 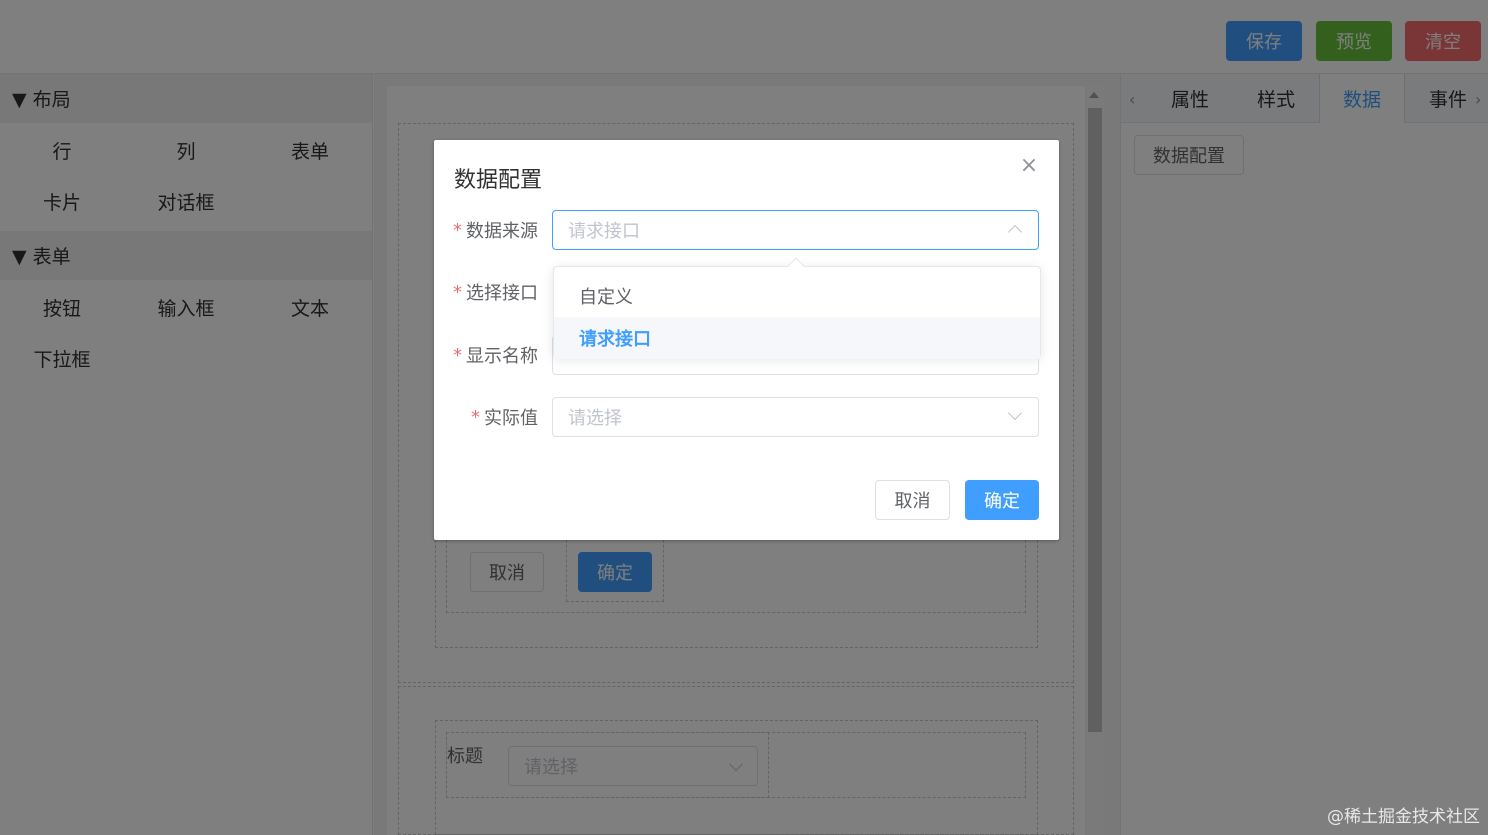 What do you see at coordinates (1015, 232) in the screenshot?
I see `chevron-up-icon` at bounding box center [1015, 232].